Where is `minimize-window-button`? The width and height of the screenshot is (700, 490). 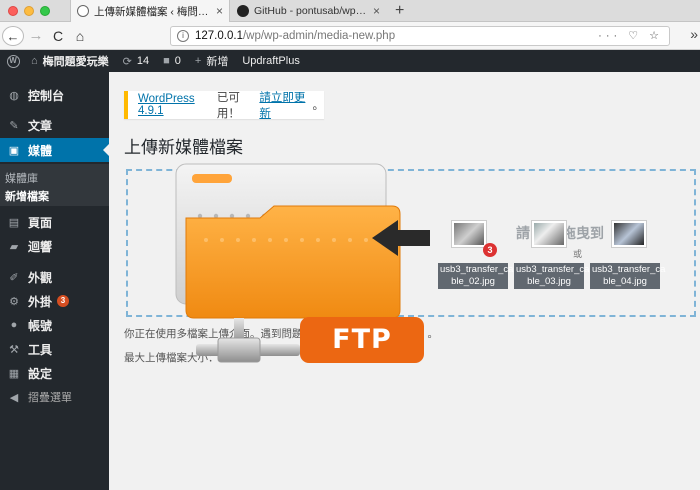
minimize-window-button is located at coordinates (29, 11).